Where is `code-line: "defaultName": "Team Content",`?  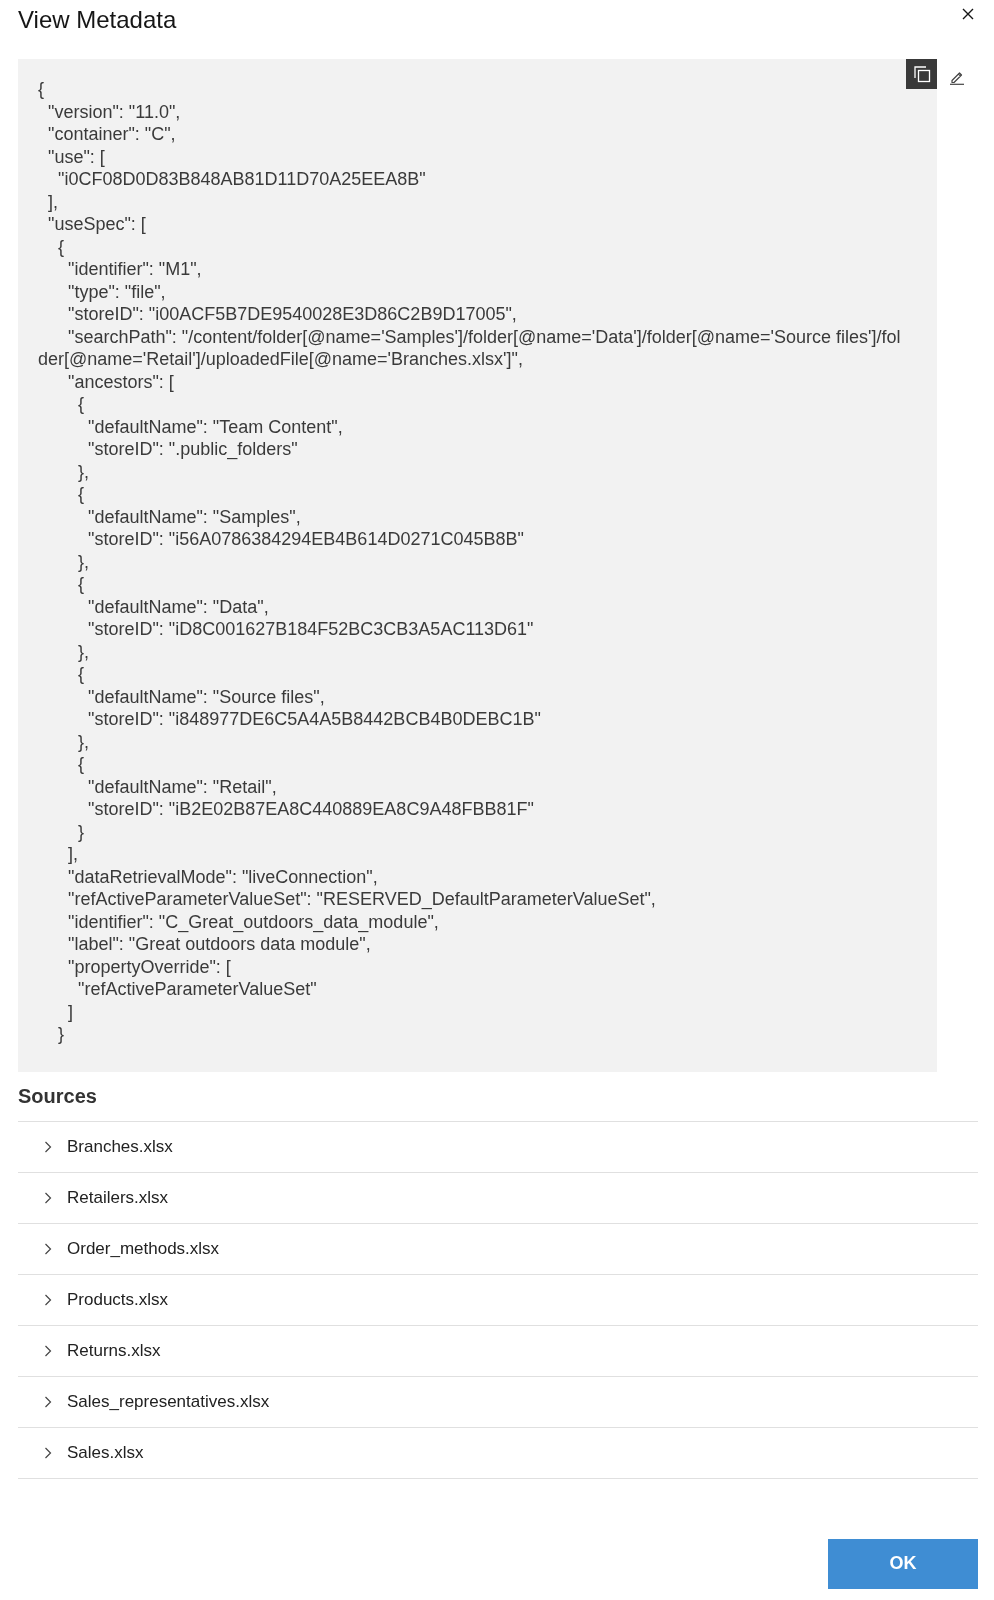
code-line: "defaultName": "Team Content", is located at coordinates (215, 426).